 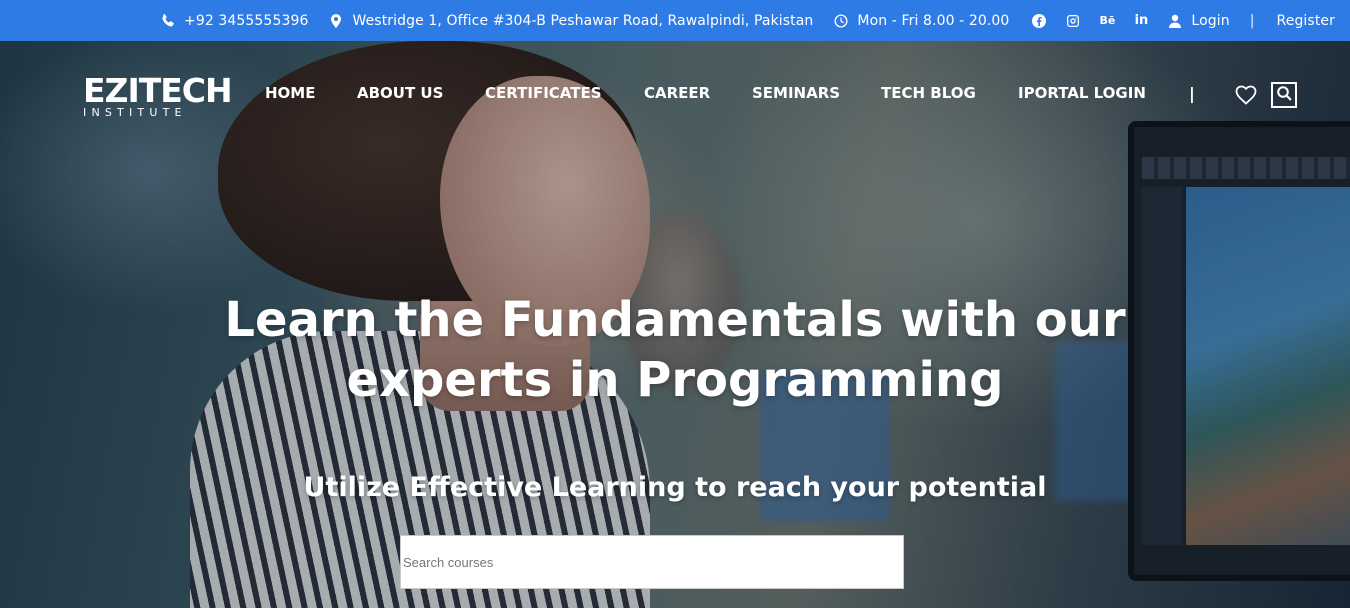 What do you see at coordinates (400, 93) in the screenshot?
I see `nav-item-about-us: ABOUT US` at bounding box center [400, 93].